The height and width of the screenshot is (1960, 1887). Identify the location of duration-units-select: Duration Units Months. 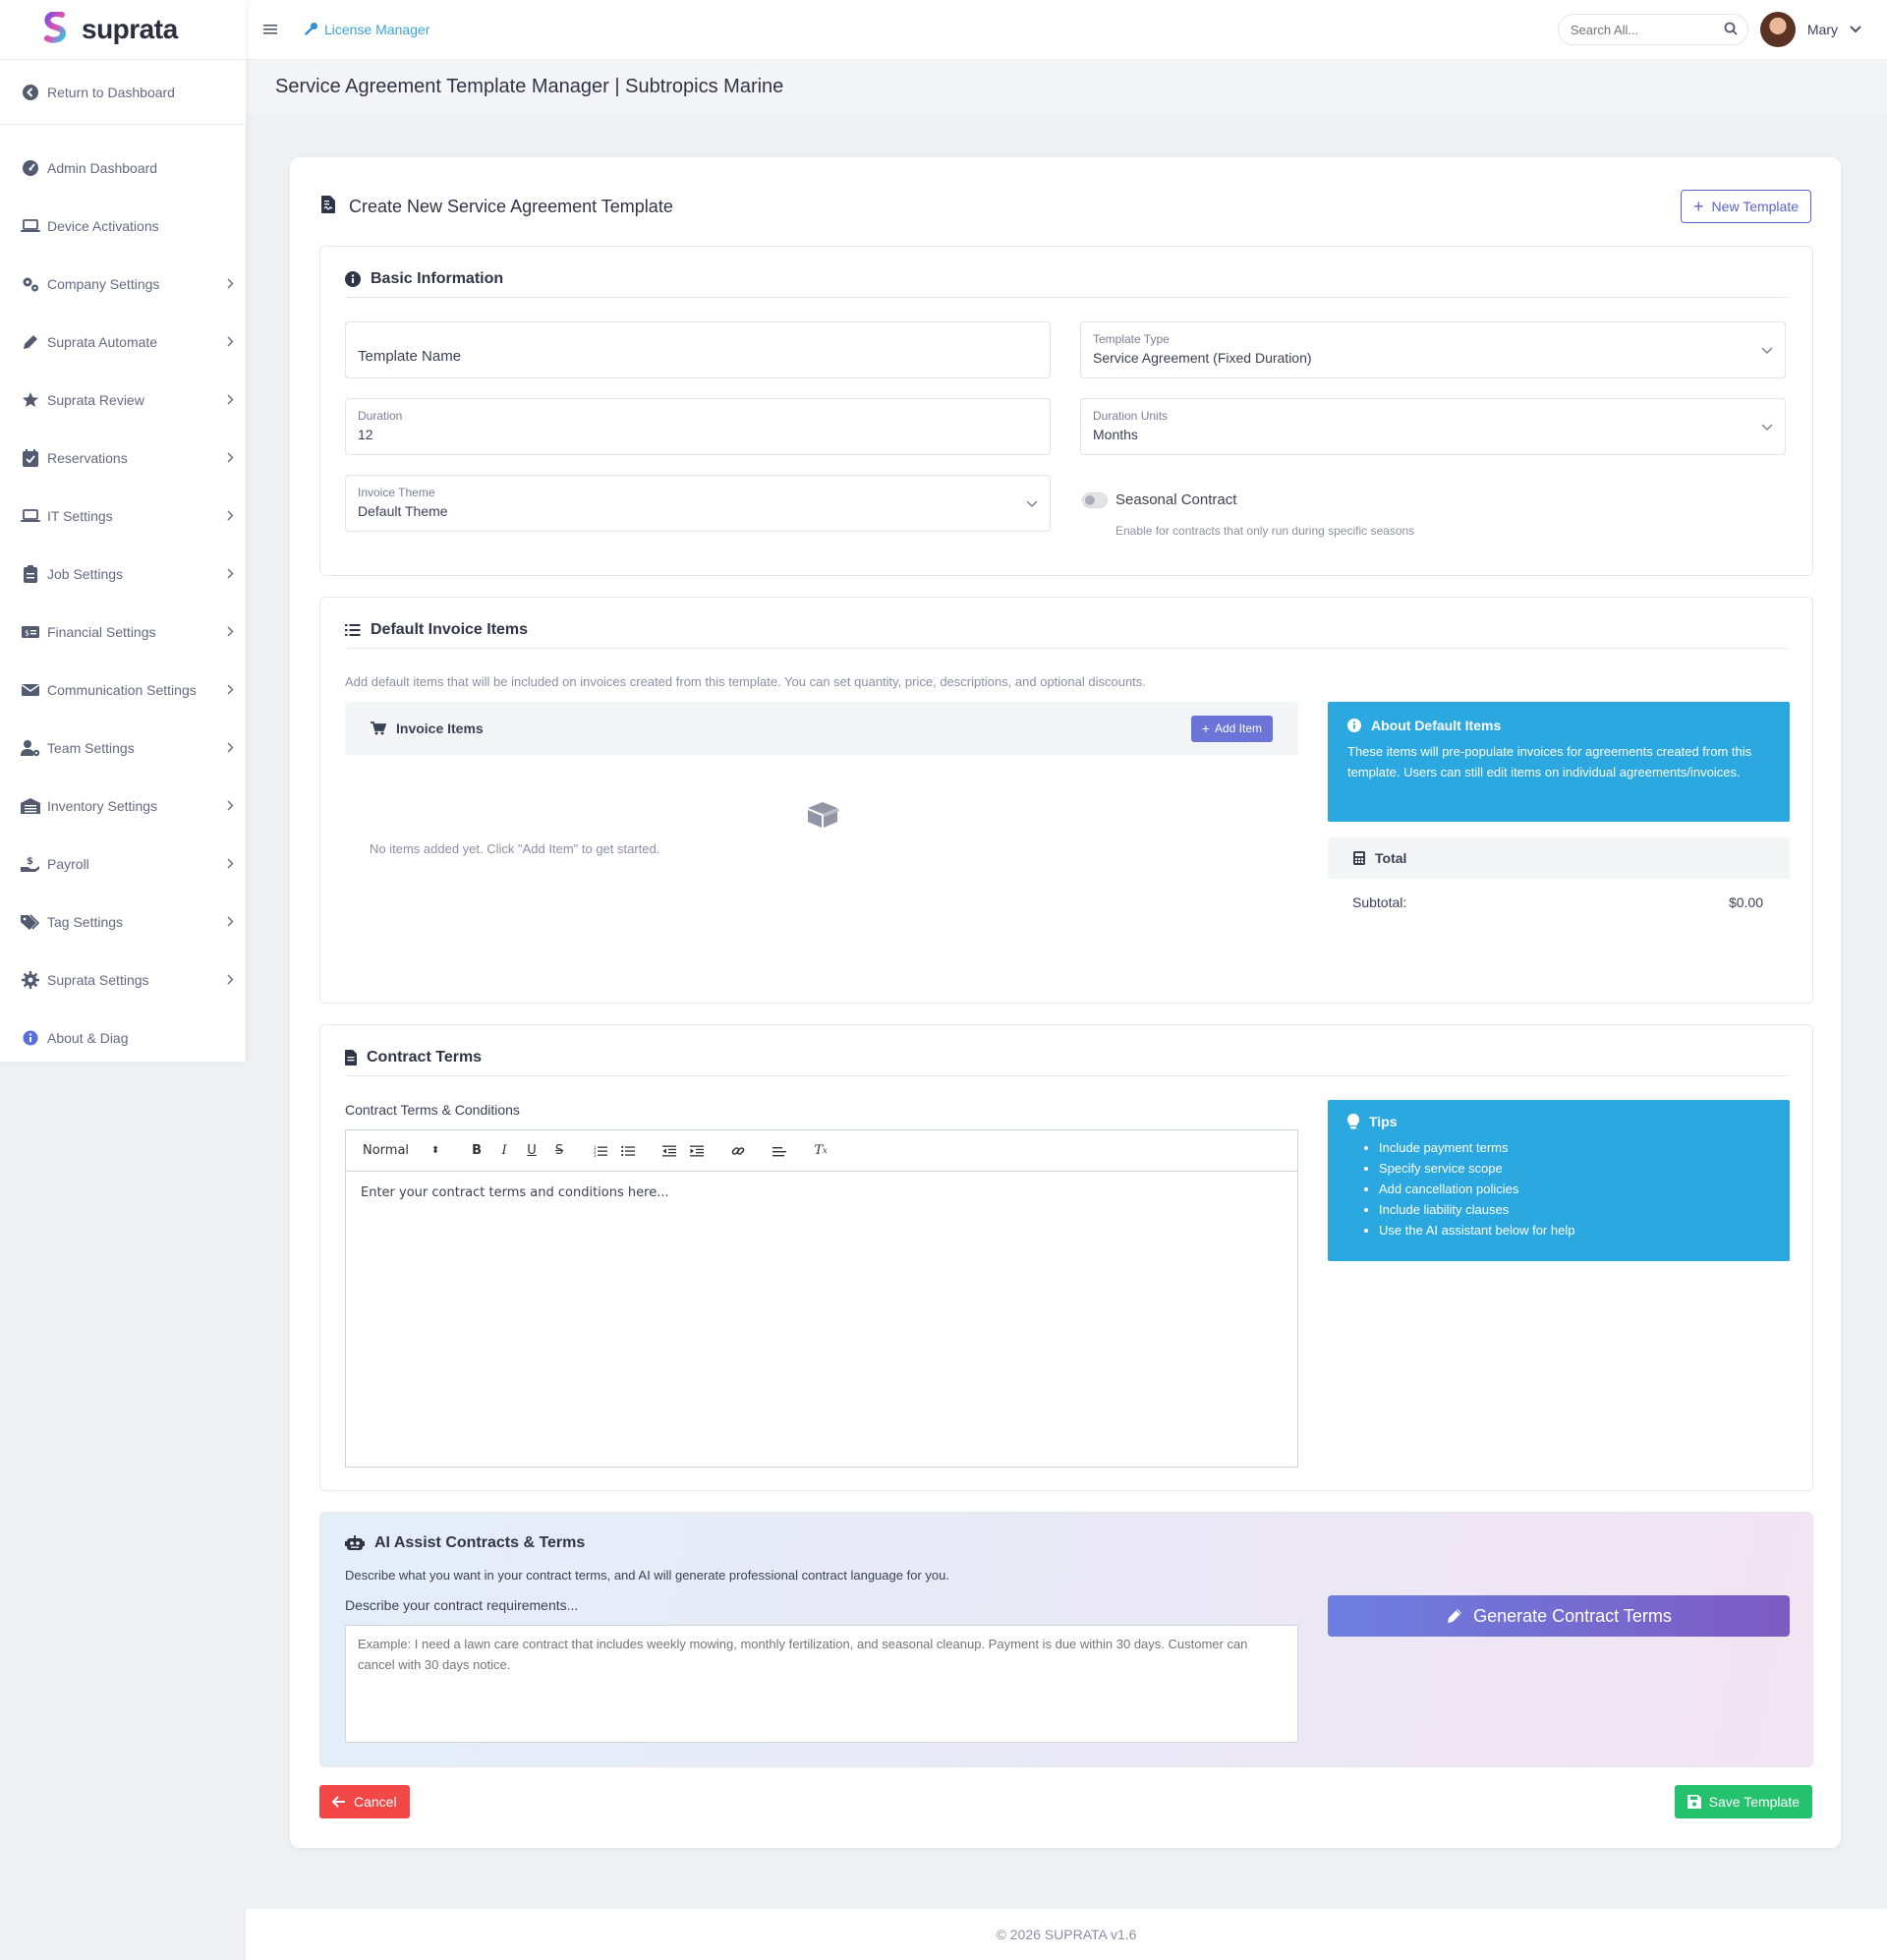
(1433, 427).